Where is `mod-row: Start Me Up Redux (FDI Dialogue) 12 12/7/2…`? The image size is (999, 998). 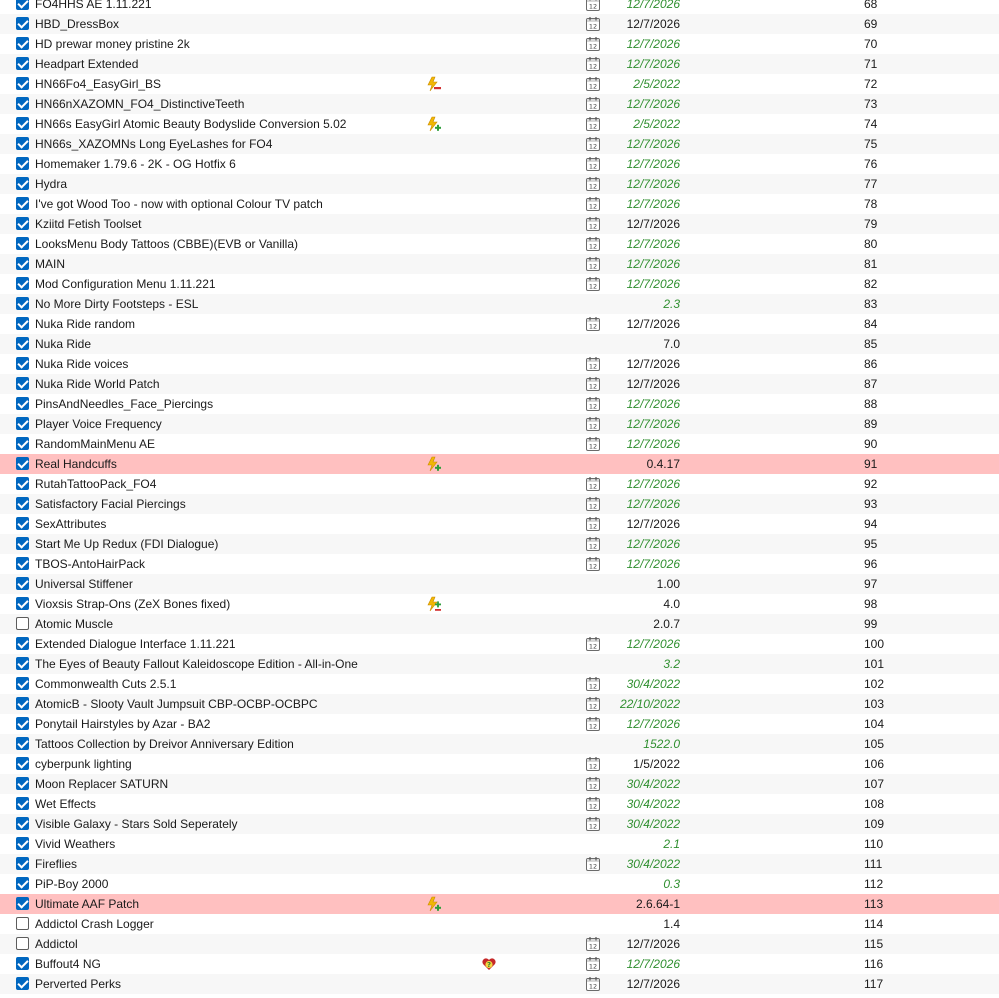 mod-row: Start Me Up Redux (FDI Dialogue) 12 12/7/2… is located at coordinates (499, 544).